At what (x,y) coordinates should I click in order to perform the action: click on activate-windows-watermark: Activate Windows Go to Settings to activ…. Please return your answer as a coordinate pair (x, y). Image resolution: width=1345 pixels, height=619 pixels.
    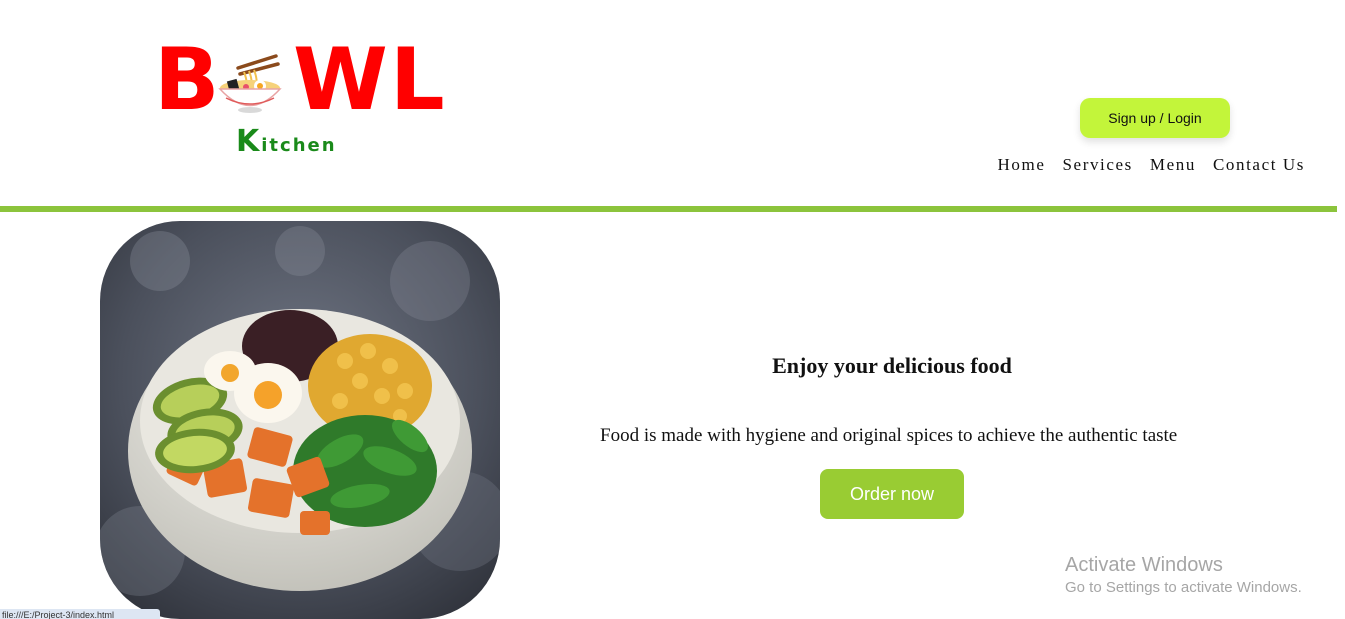
    Looking at the image, I should click on (1183, 575).